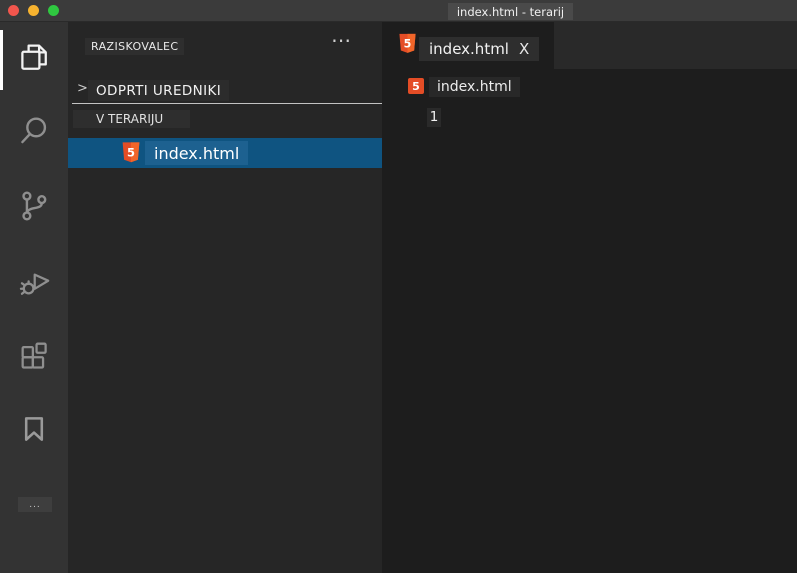 The height and width of the screenshot is (573, 797). Describe the element at coordinates (53, 10) in the screenshot. I see `zoom-window-button` at that location.